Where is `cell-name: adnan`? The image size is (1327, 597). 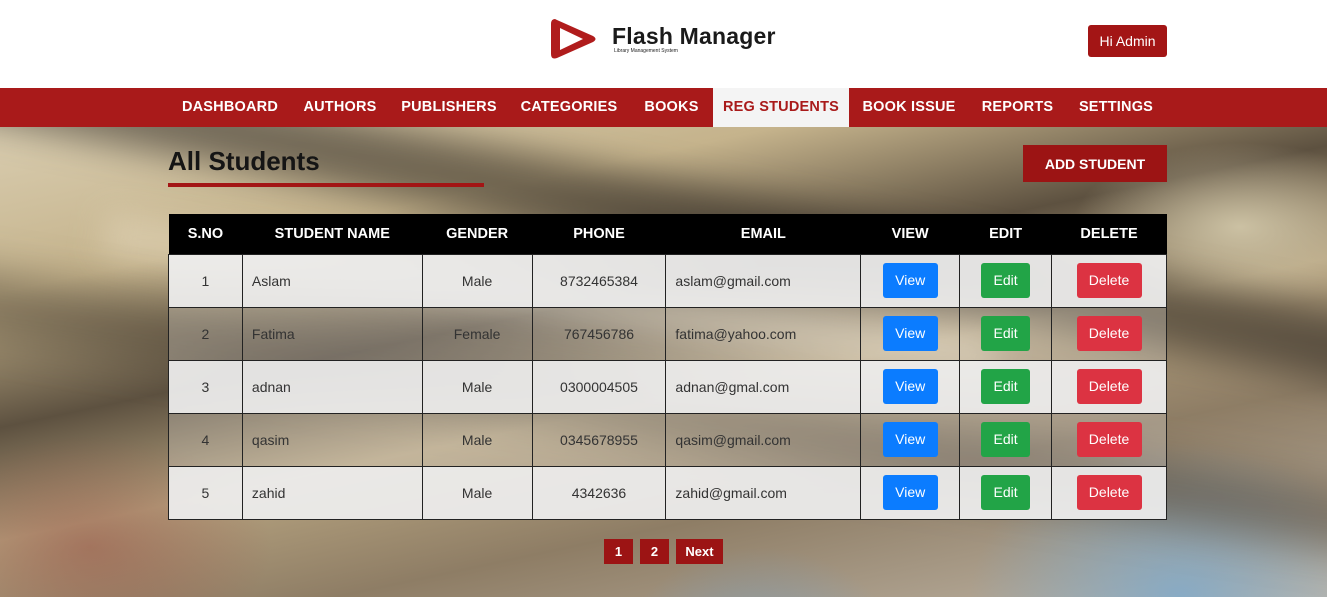 cell-name: adnan is located at coordinates (332, 386).